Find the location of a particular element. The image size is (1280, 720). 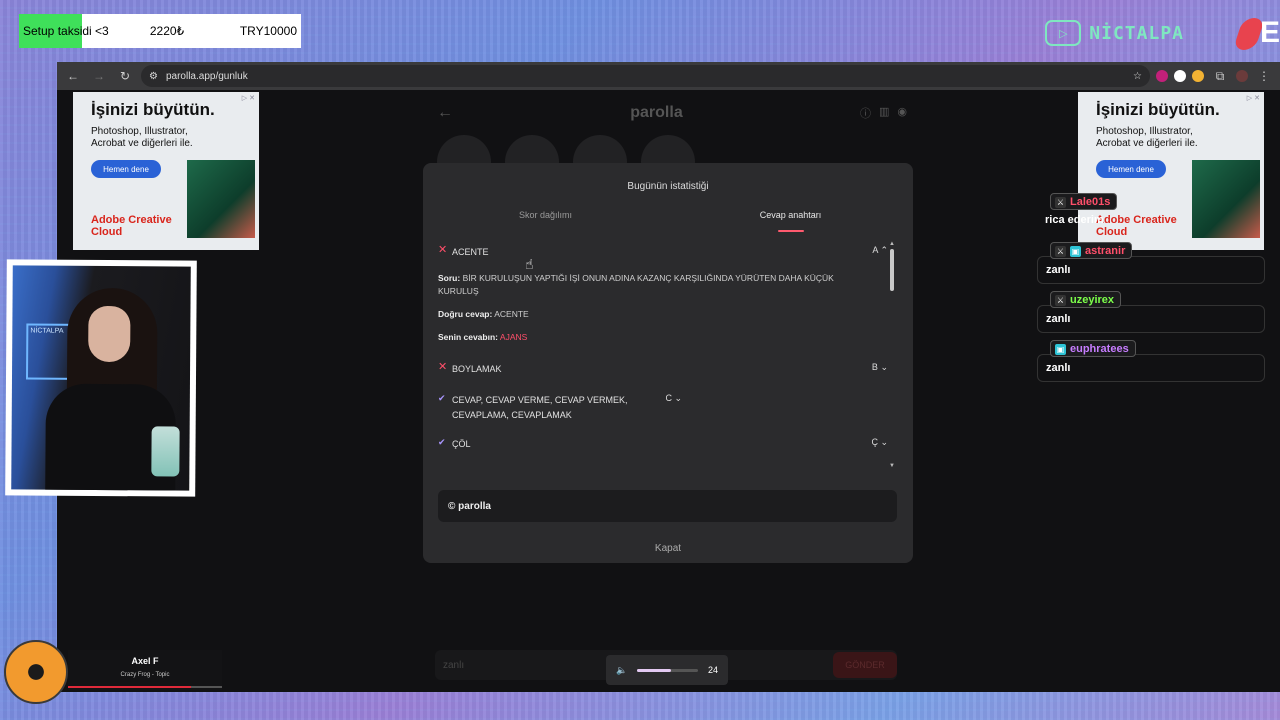

answer-word: BOYLAMAK is located at coordinates (477, 369).